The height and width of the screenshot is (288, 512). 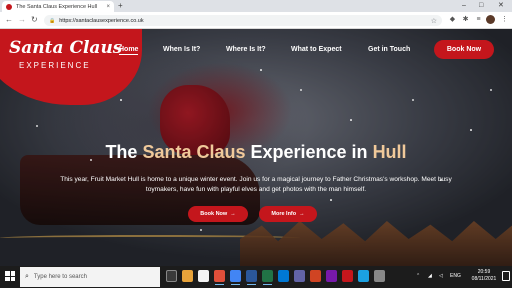 What do you see at coordinates (478, 19) in the screenshot?
I see `reading-list-icon: ≡` at bounding box center [478, 19].